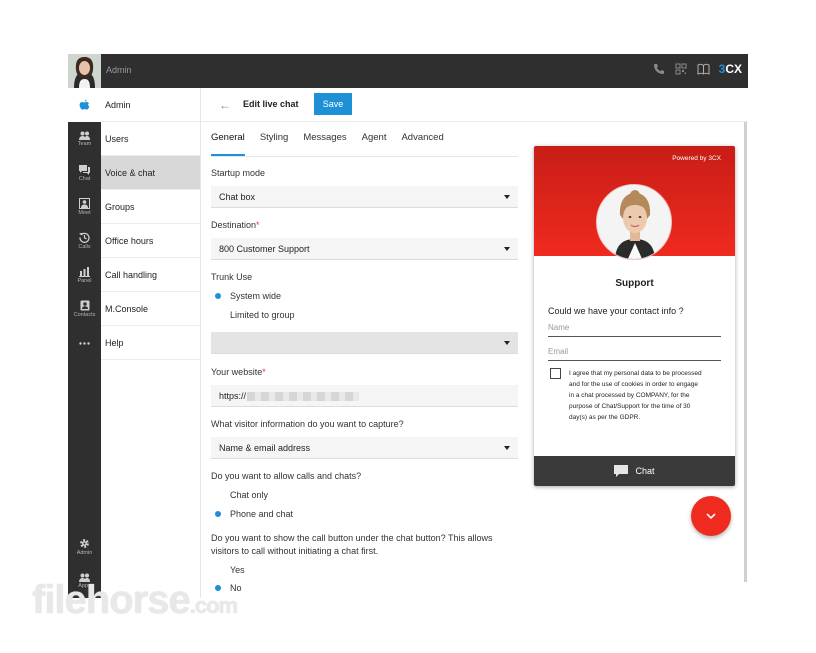 The height and width of the screenshot is (653, 816). Describe the element at coordinates (374, 144) in the screenshot. I see `tab-agent: Agent` at that location.